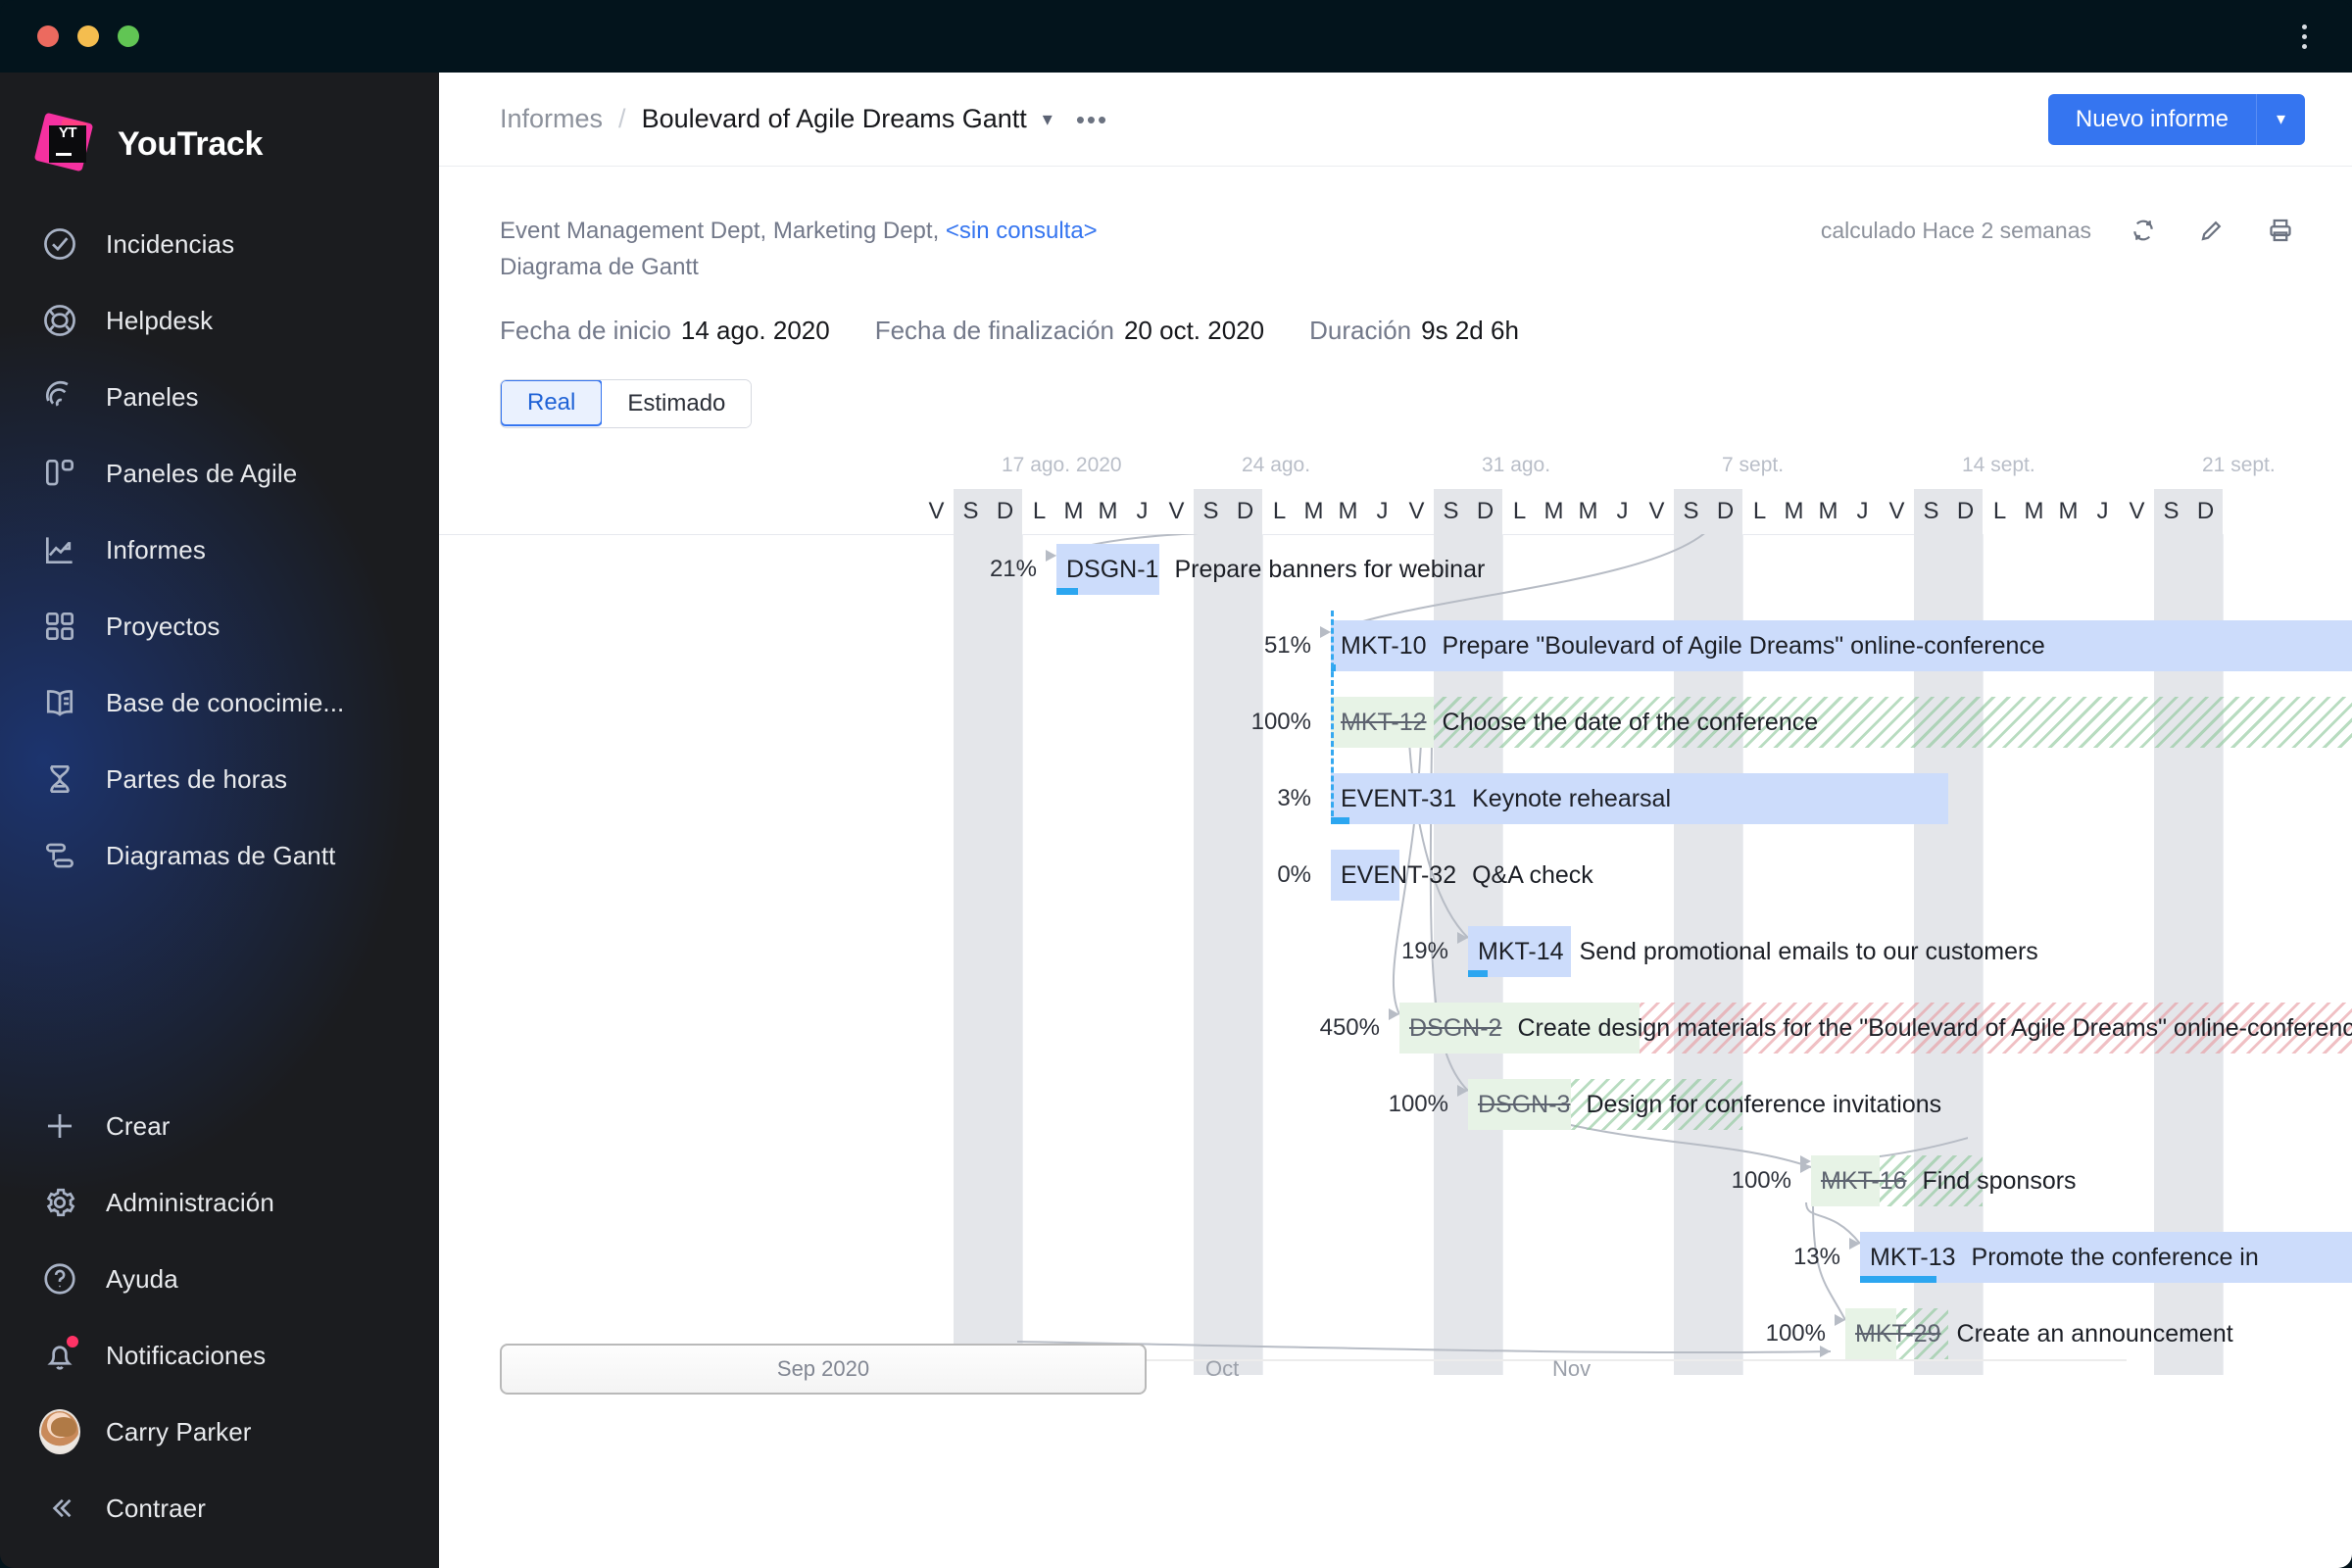  I want to click on gantt-task-id: EVENT-31, so click(1398, 798).